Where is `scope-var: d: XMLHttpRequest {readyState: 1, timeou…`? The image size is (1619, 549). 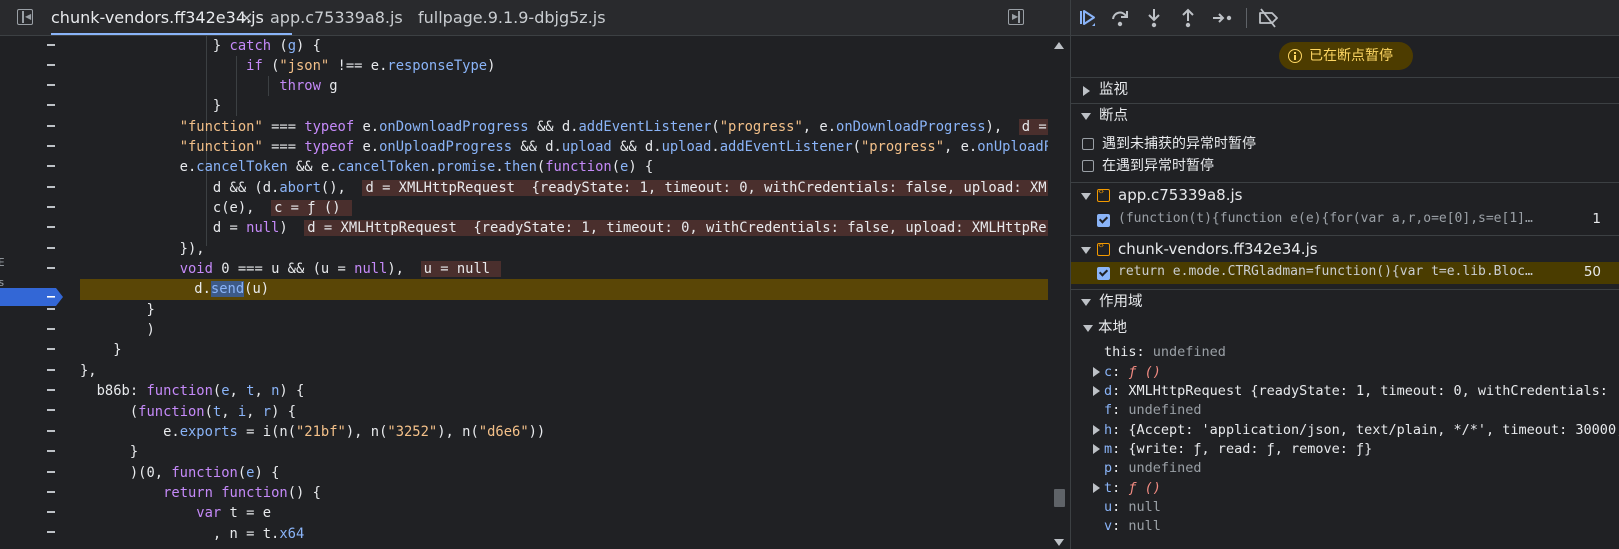 scope-var: d: XMLHttpRequest {readyState: 1, timeou… is located at coordinates (1345, 391).